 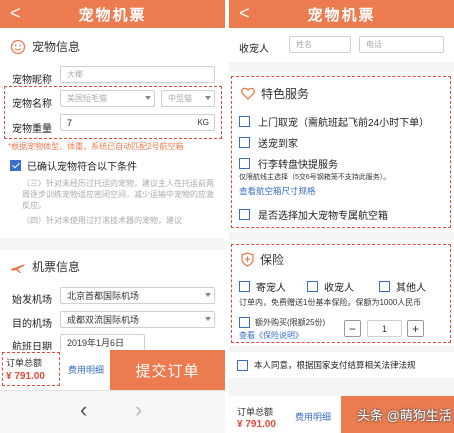 I want to click on big-crate-label: 是否选择加大宠物专属航空箱, so click(x=323, y=216).